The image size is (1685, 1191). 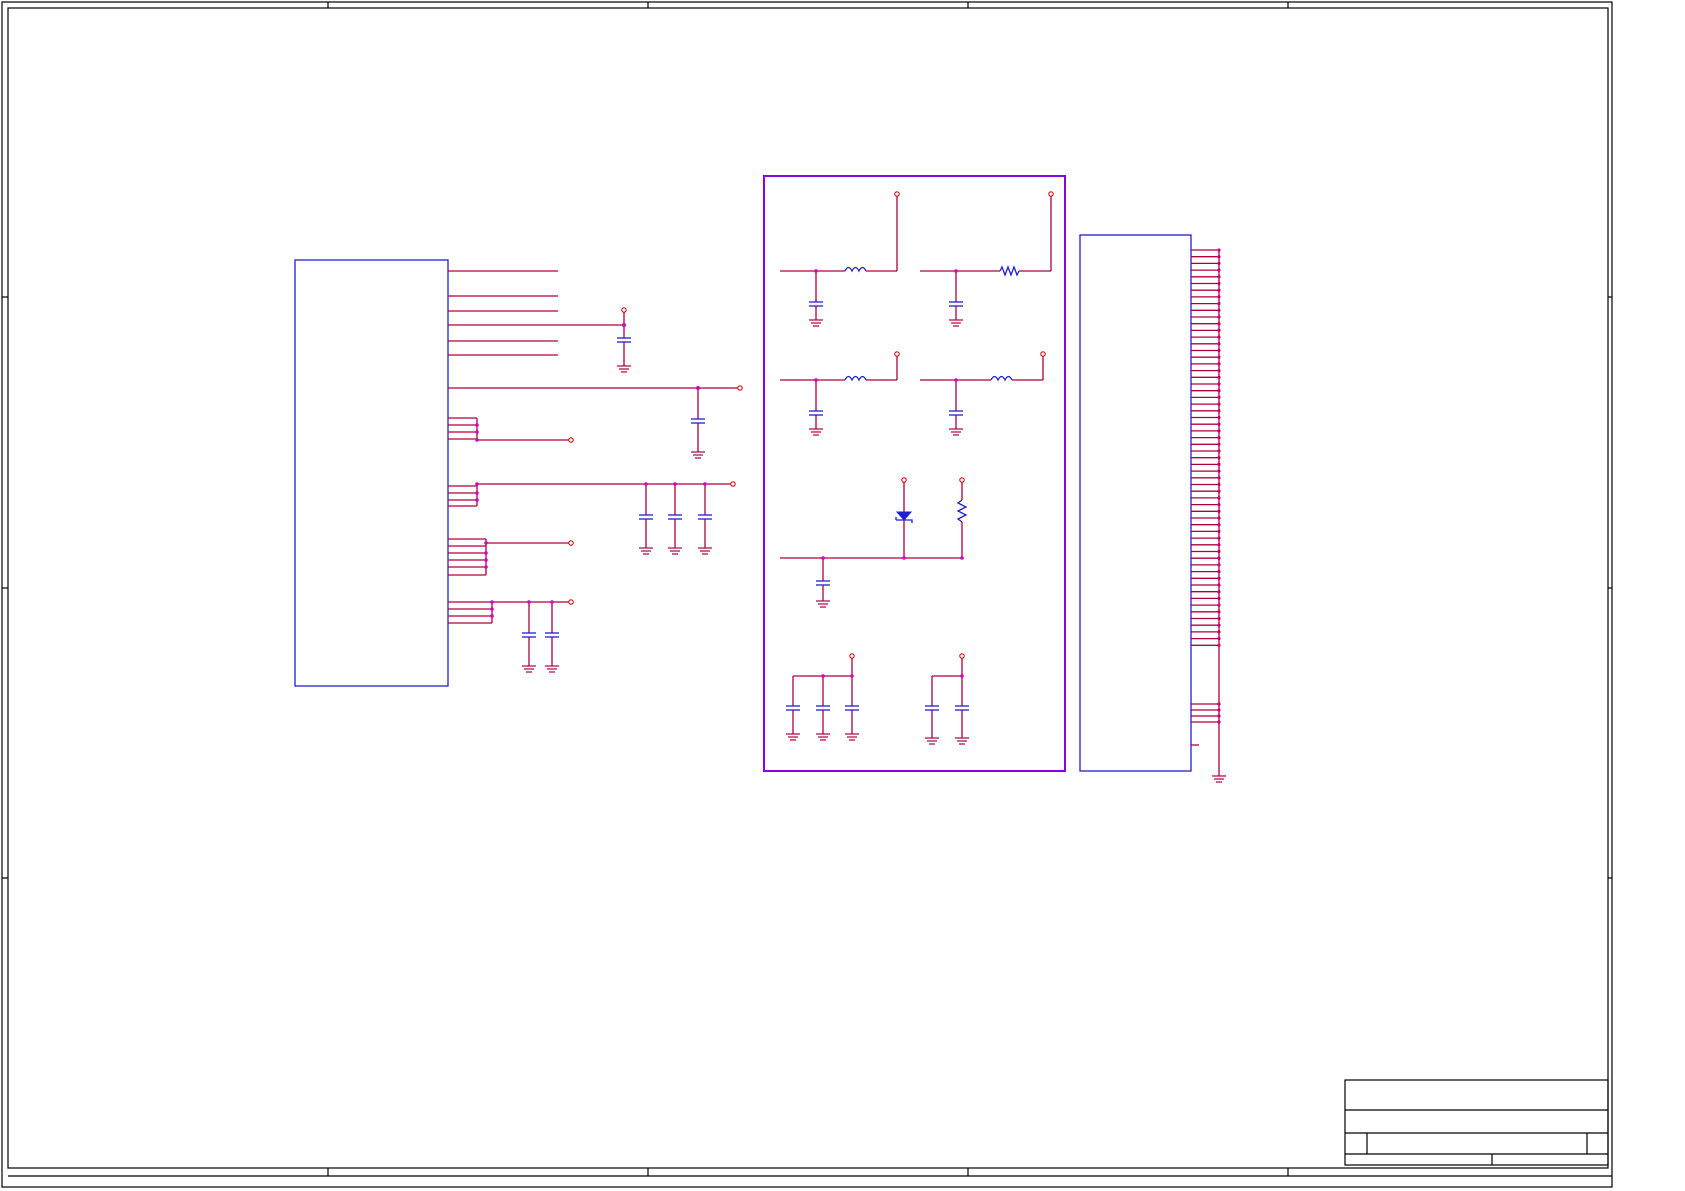 I want to click on connector, so click(x=1150, y=505).